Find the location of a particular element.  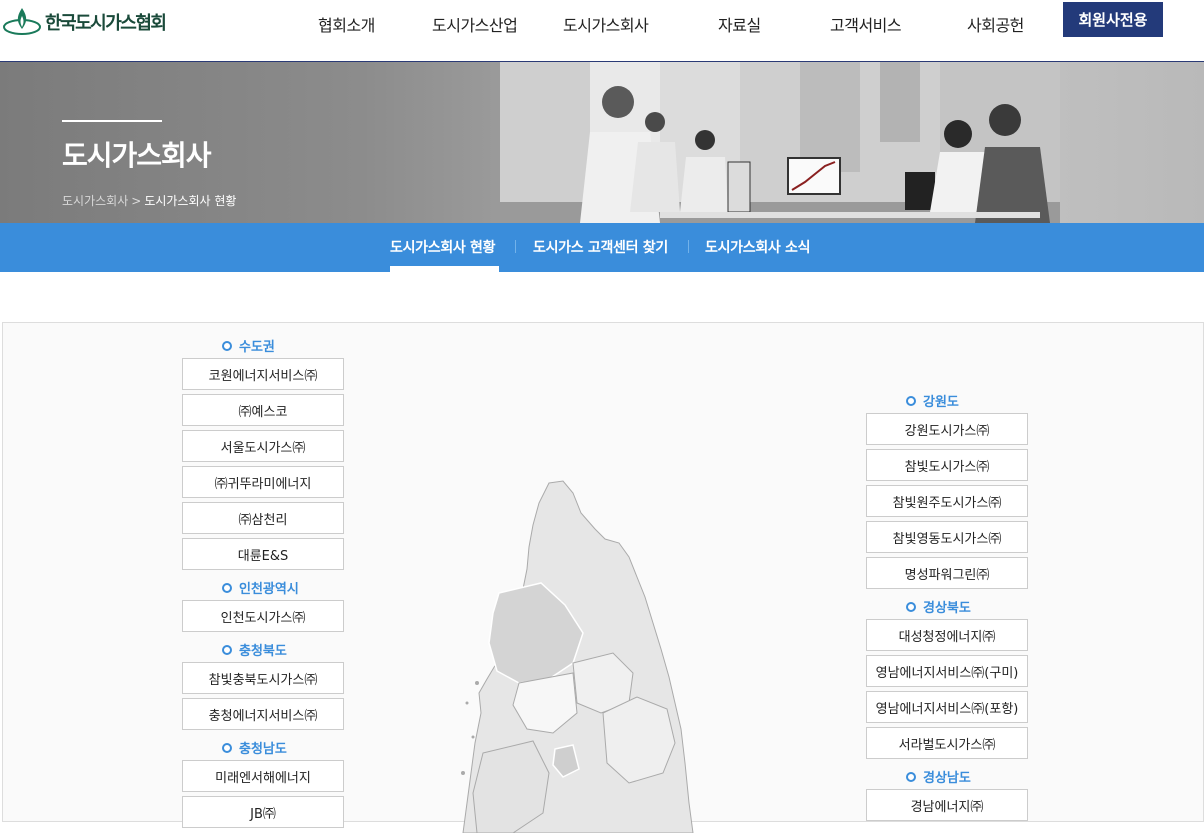

region-name: 인천광역시 is located at coordinates (269, 587).